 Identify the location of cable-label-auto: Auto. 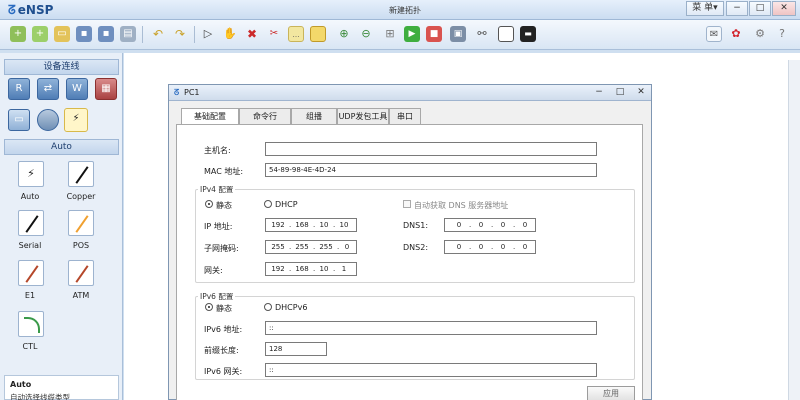
(30, 196).